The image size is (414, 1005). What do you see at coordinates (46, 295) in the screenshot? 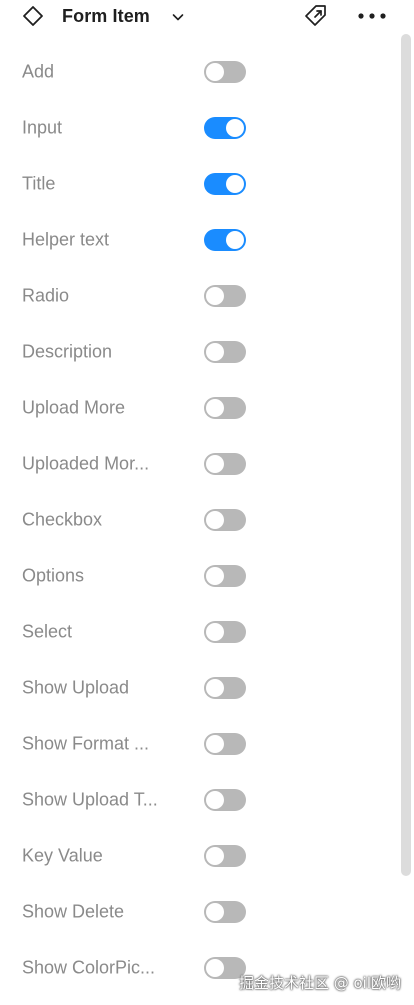
I see `property-label: Radio` at bounding box center [46, 295].